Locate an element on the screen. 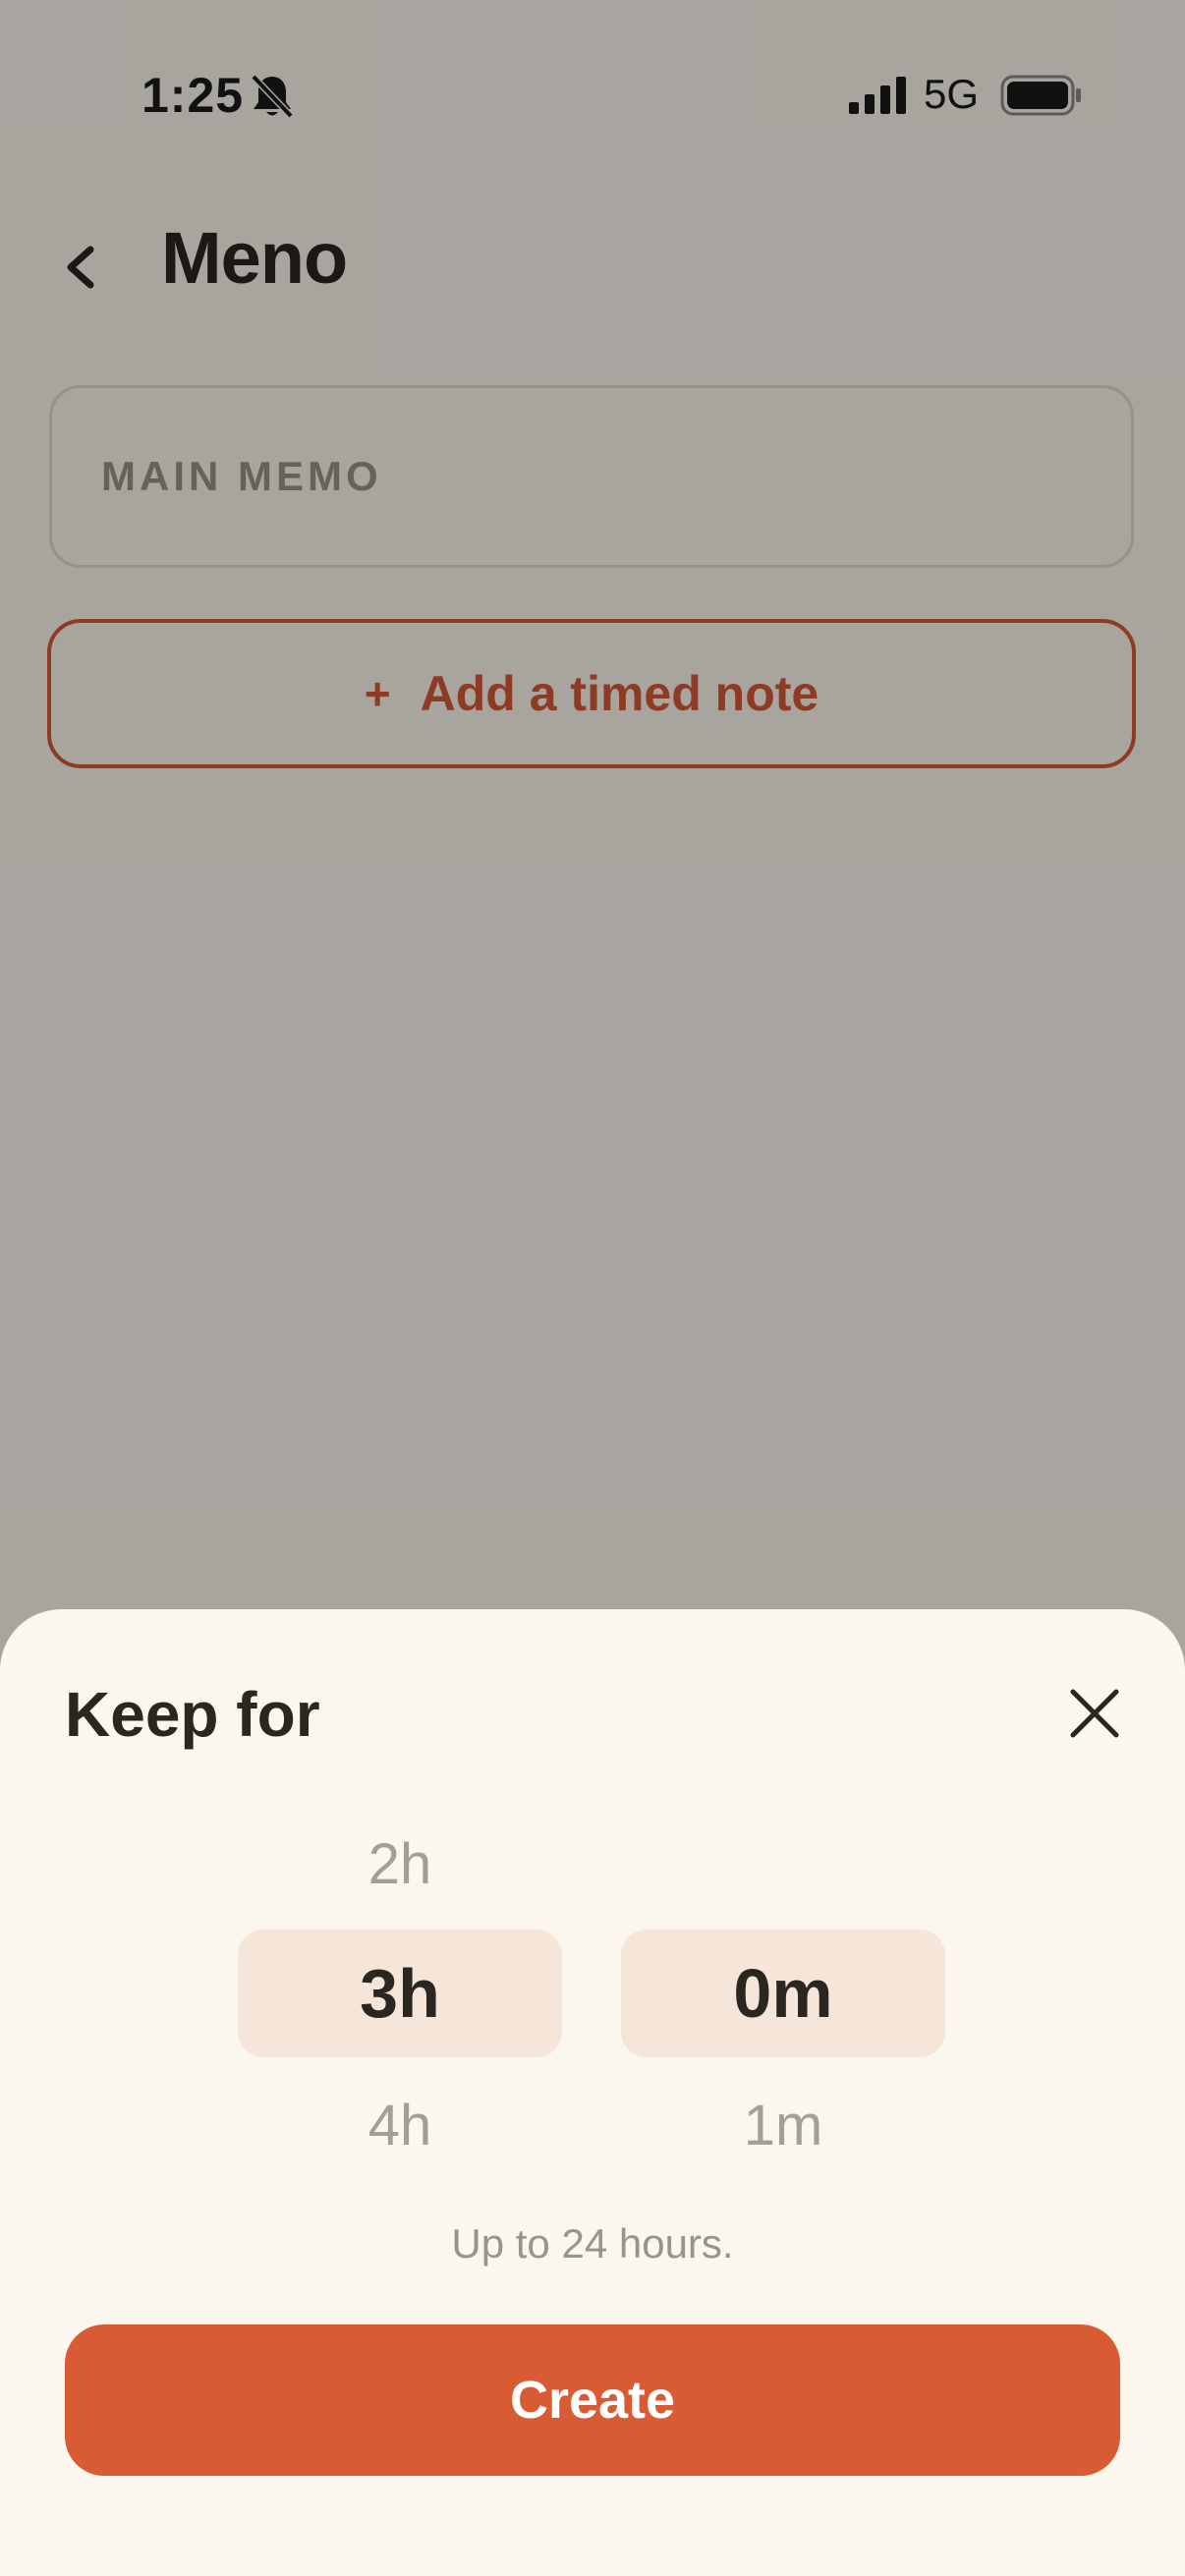  hours-option-below: 4h is located at coordinates (400, 2125).